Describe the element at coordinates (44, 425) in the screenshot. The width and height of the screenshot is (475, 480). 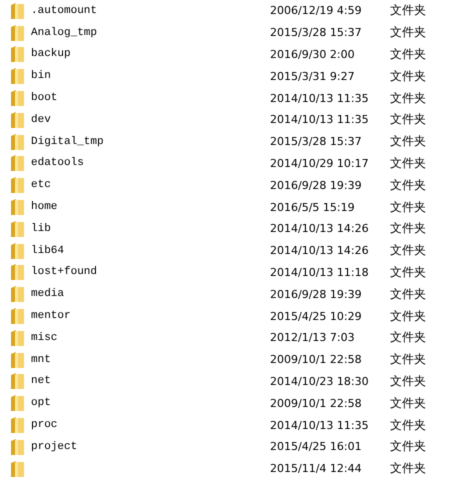
I see `file-name: proc` at that location.